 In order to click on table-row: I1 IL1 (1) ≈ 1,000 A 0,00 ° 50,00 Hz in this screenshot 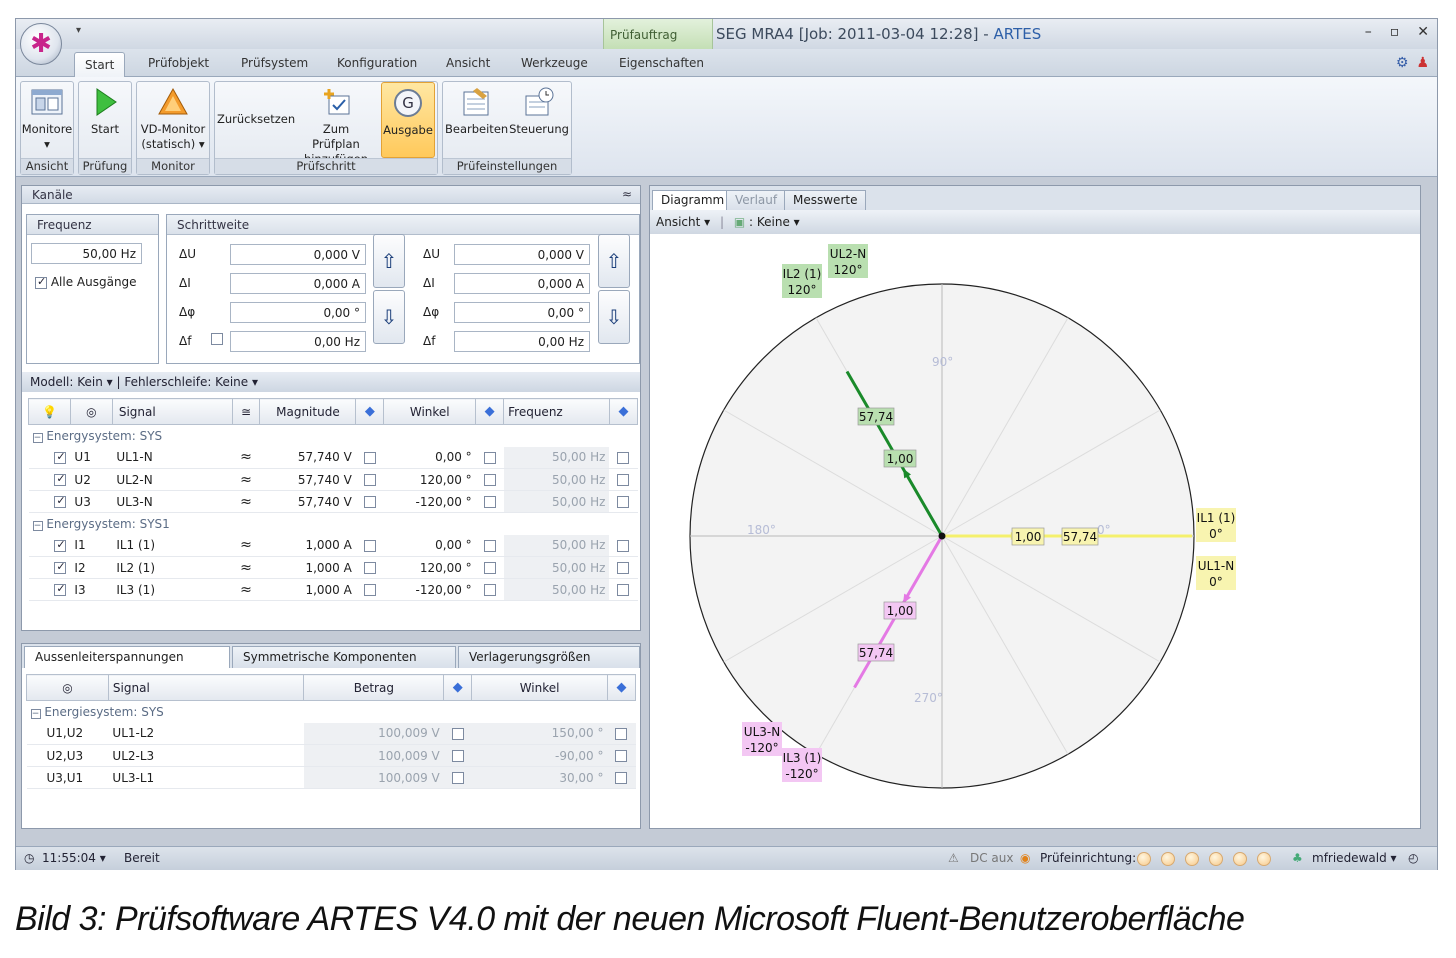, I will do `click(333, 545)`.